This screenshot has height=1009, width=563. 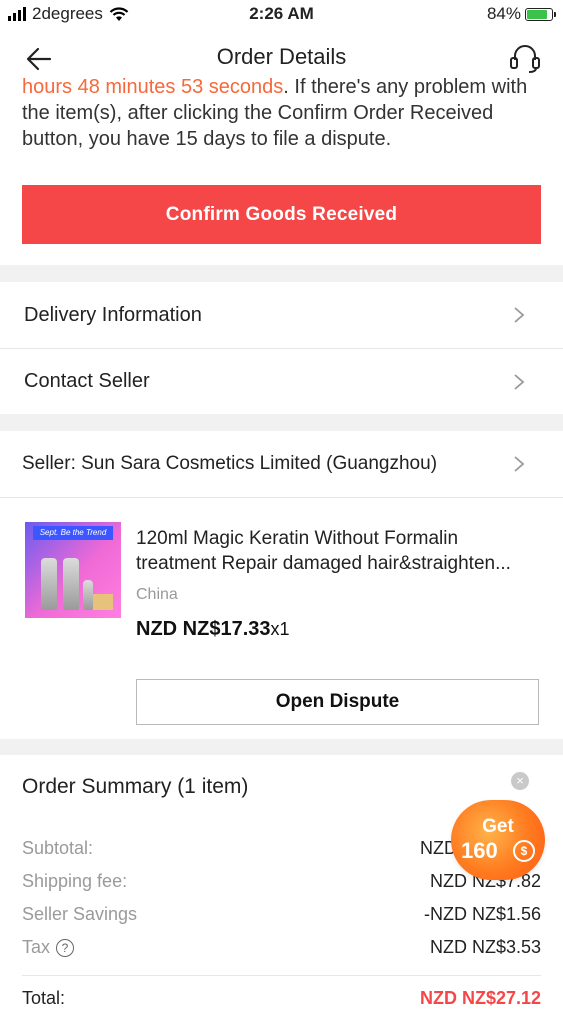 I want to click on page-title: Order Details, so click(x=281, y=56).